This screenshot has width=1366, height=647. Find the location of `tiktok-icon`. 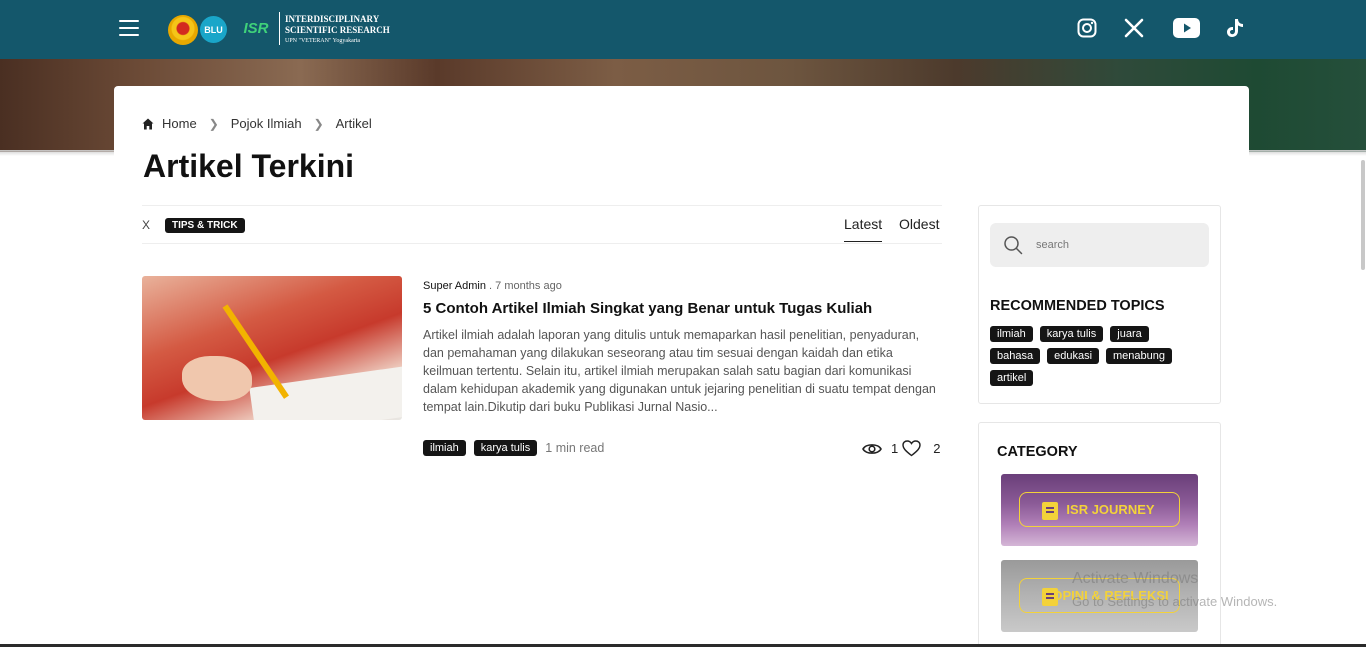

tiktok-icon is located at coordinates (1235, 28).